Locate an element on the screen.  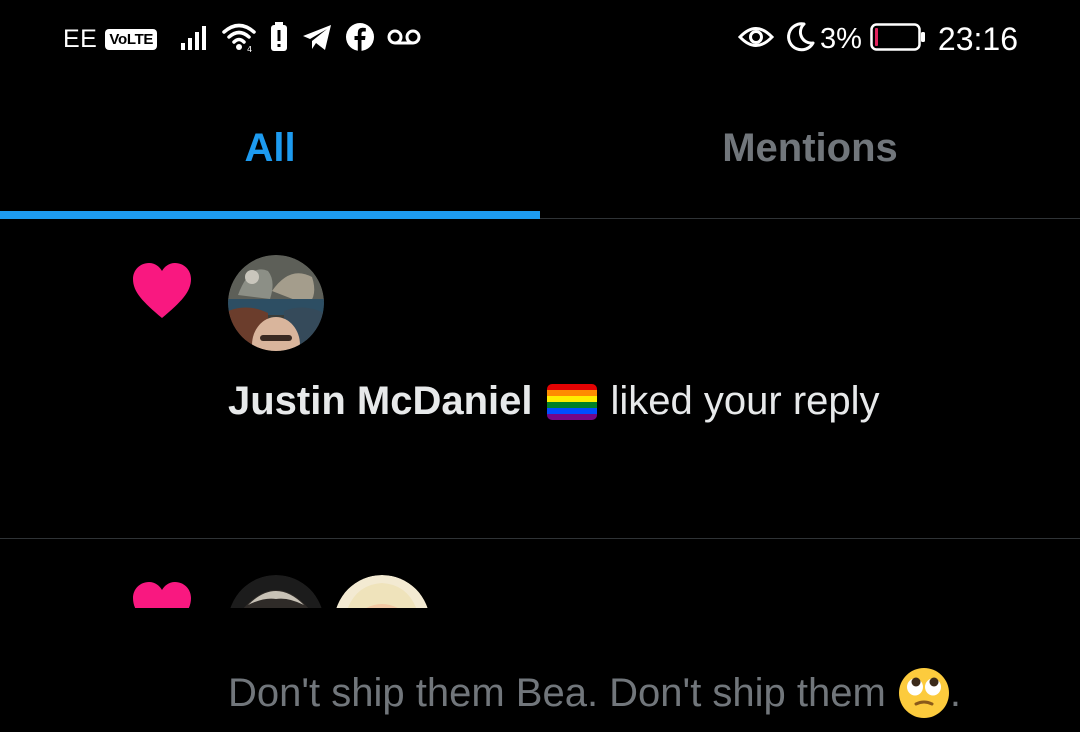
signal-icon is located at coordinates (194, 39).